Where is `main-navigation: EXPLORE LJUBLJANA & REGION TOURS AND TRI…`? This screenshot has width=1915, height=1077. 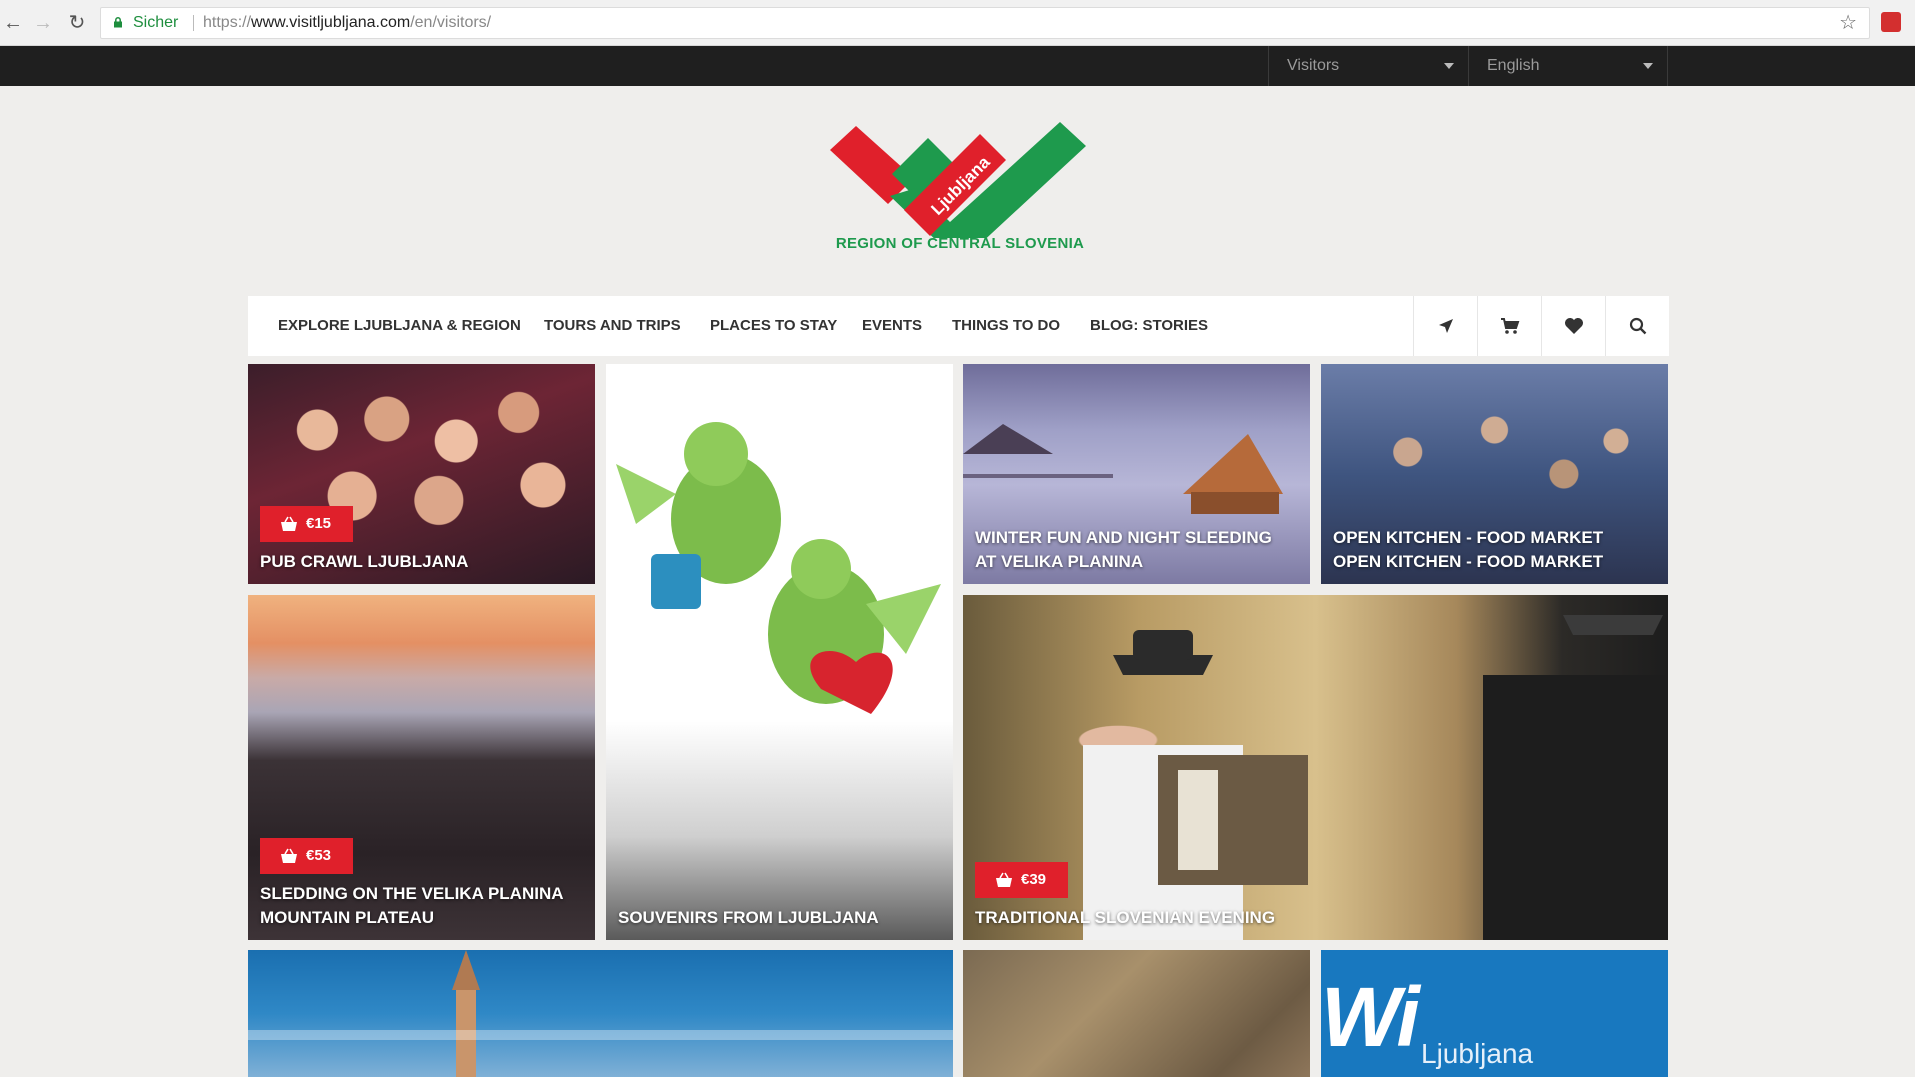
main-navigation: EXPLORE LJUBLJANA & REGION TOURS AND TRI… is located at coordinates (958, 326).